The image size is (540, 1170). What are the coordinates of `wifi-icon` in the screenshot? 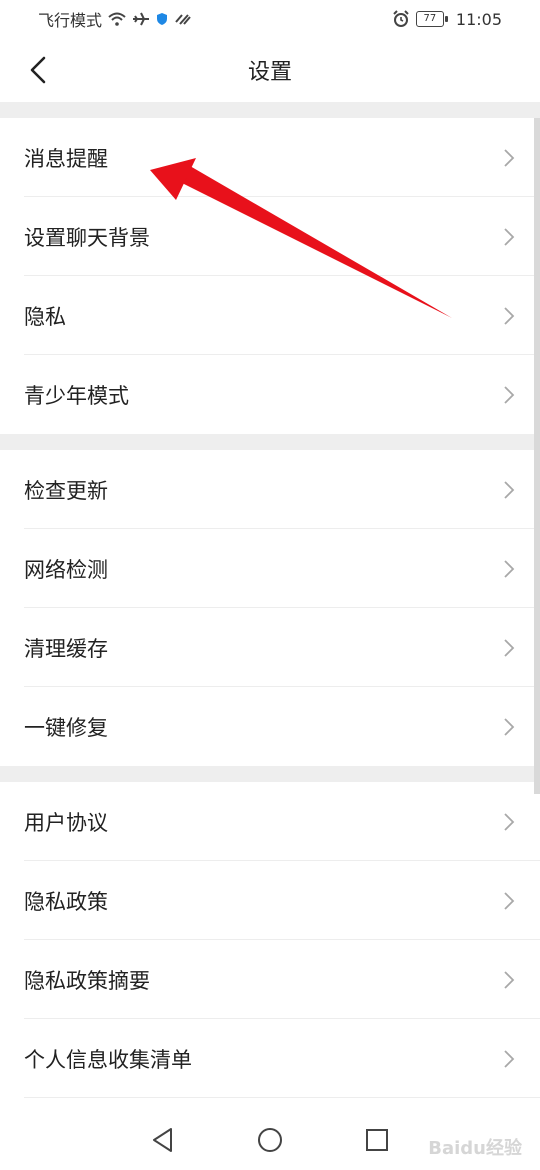 It's located at (117, 19).